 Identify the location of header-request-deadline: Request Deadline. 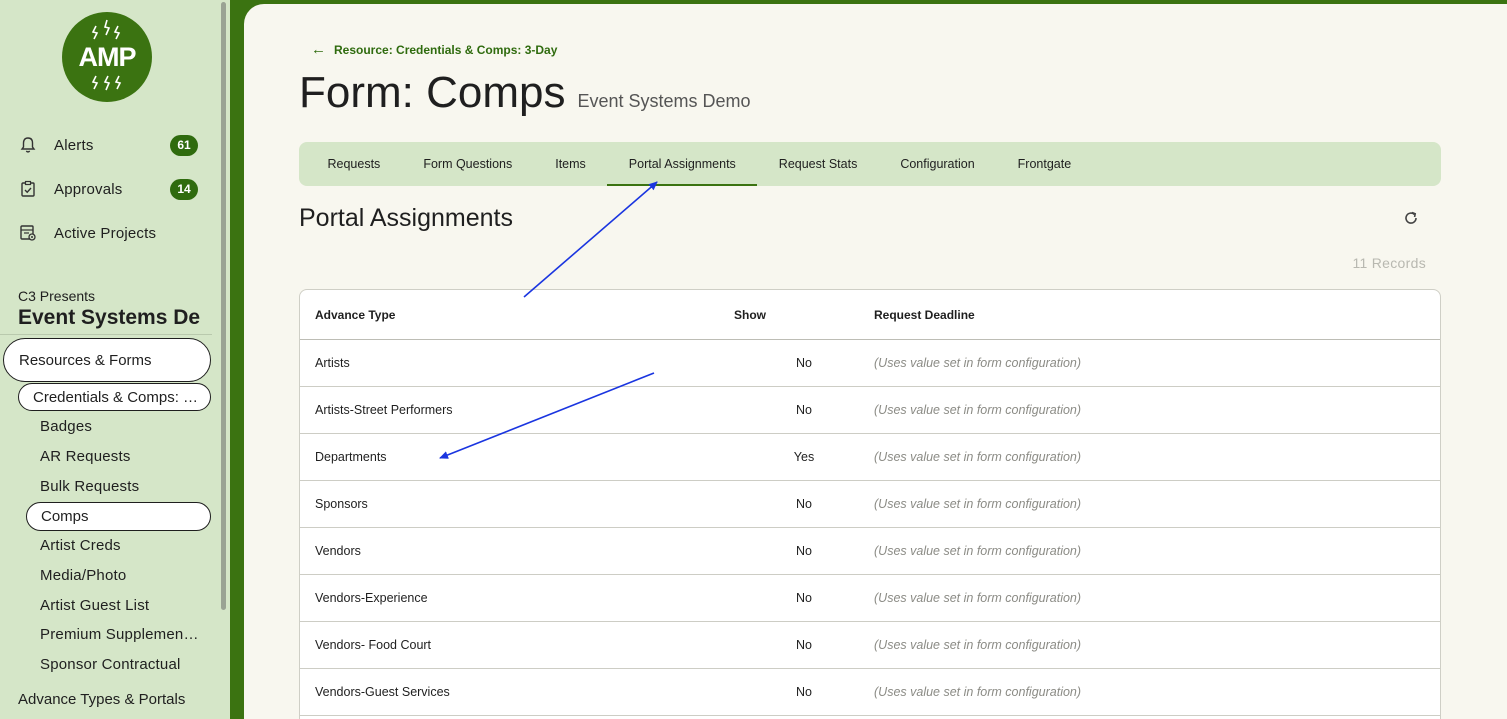
(1157, 315).